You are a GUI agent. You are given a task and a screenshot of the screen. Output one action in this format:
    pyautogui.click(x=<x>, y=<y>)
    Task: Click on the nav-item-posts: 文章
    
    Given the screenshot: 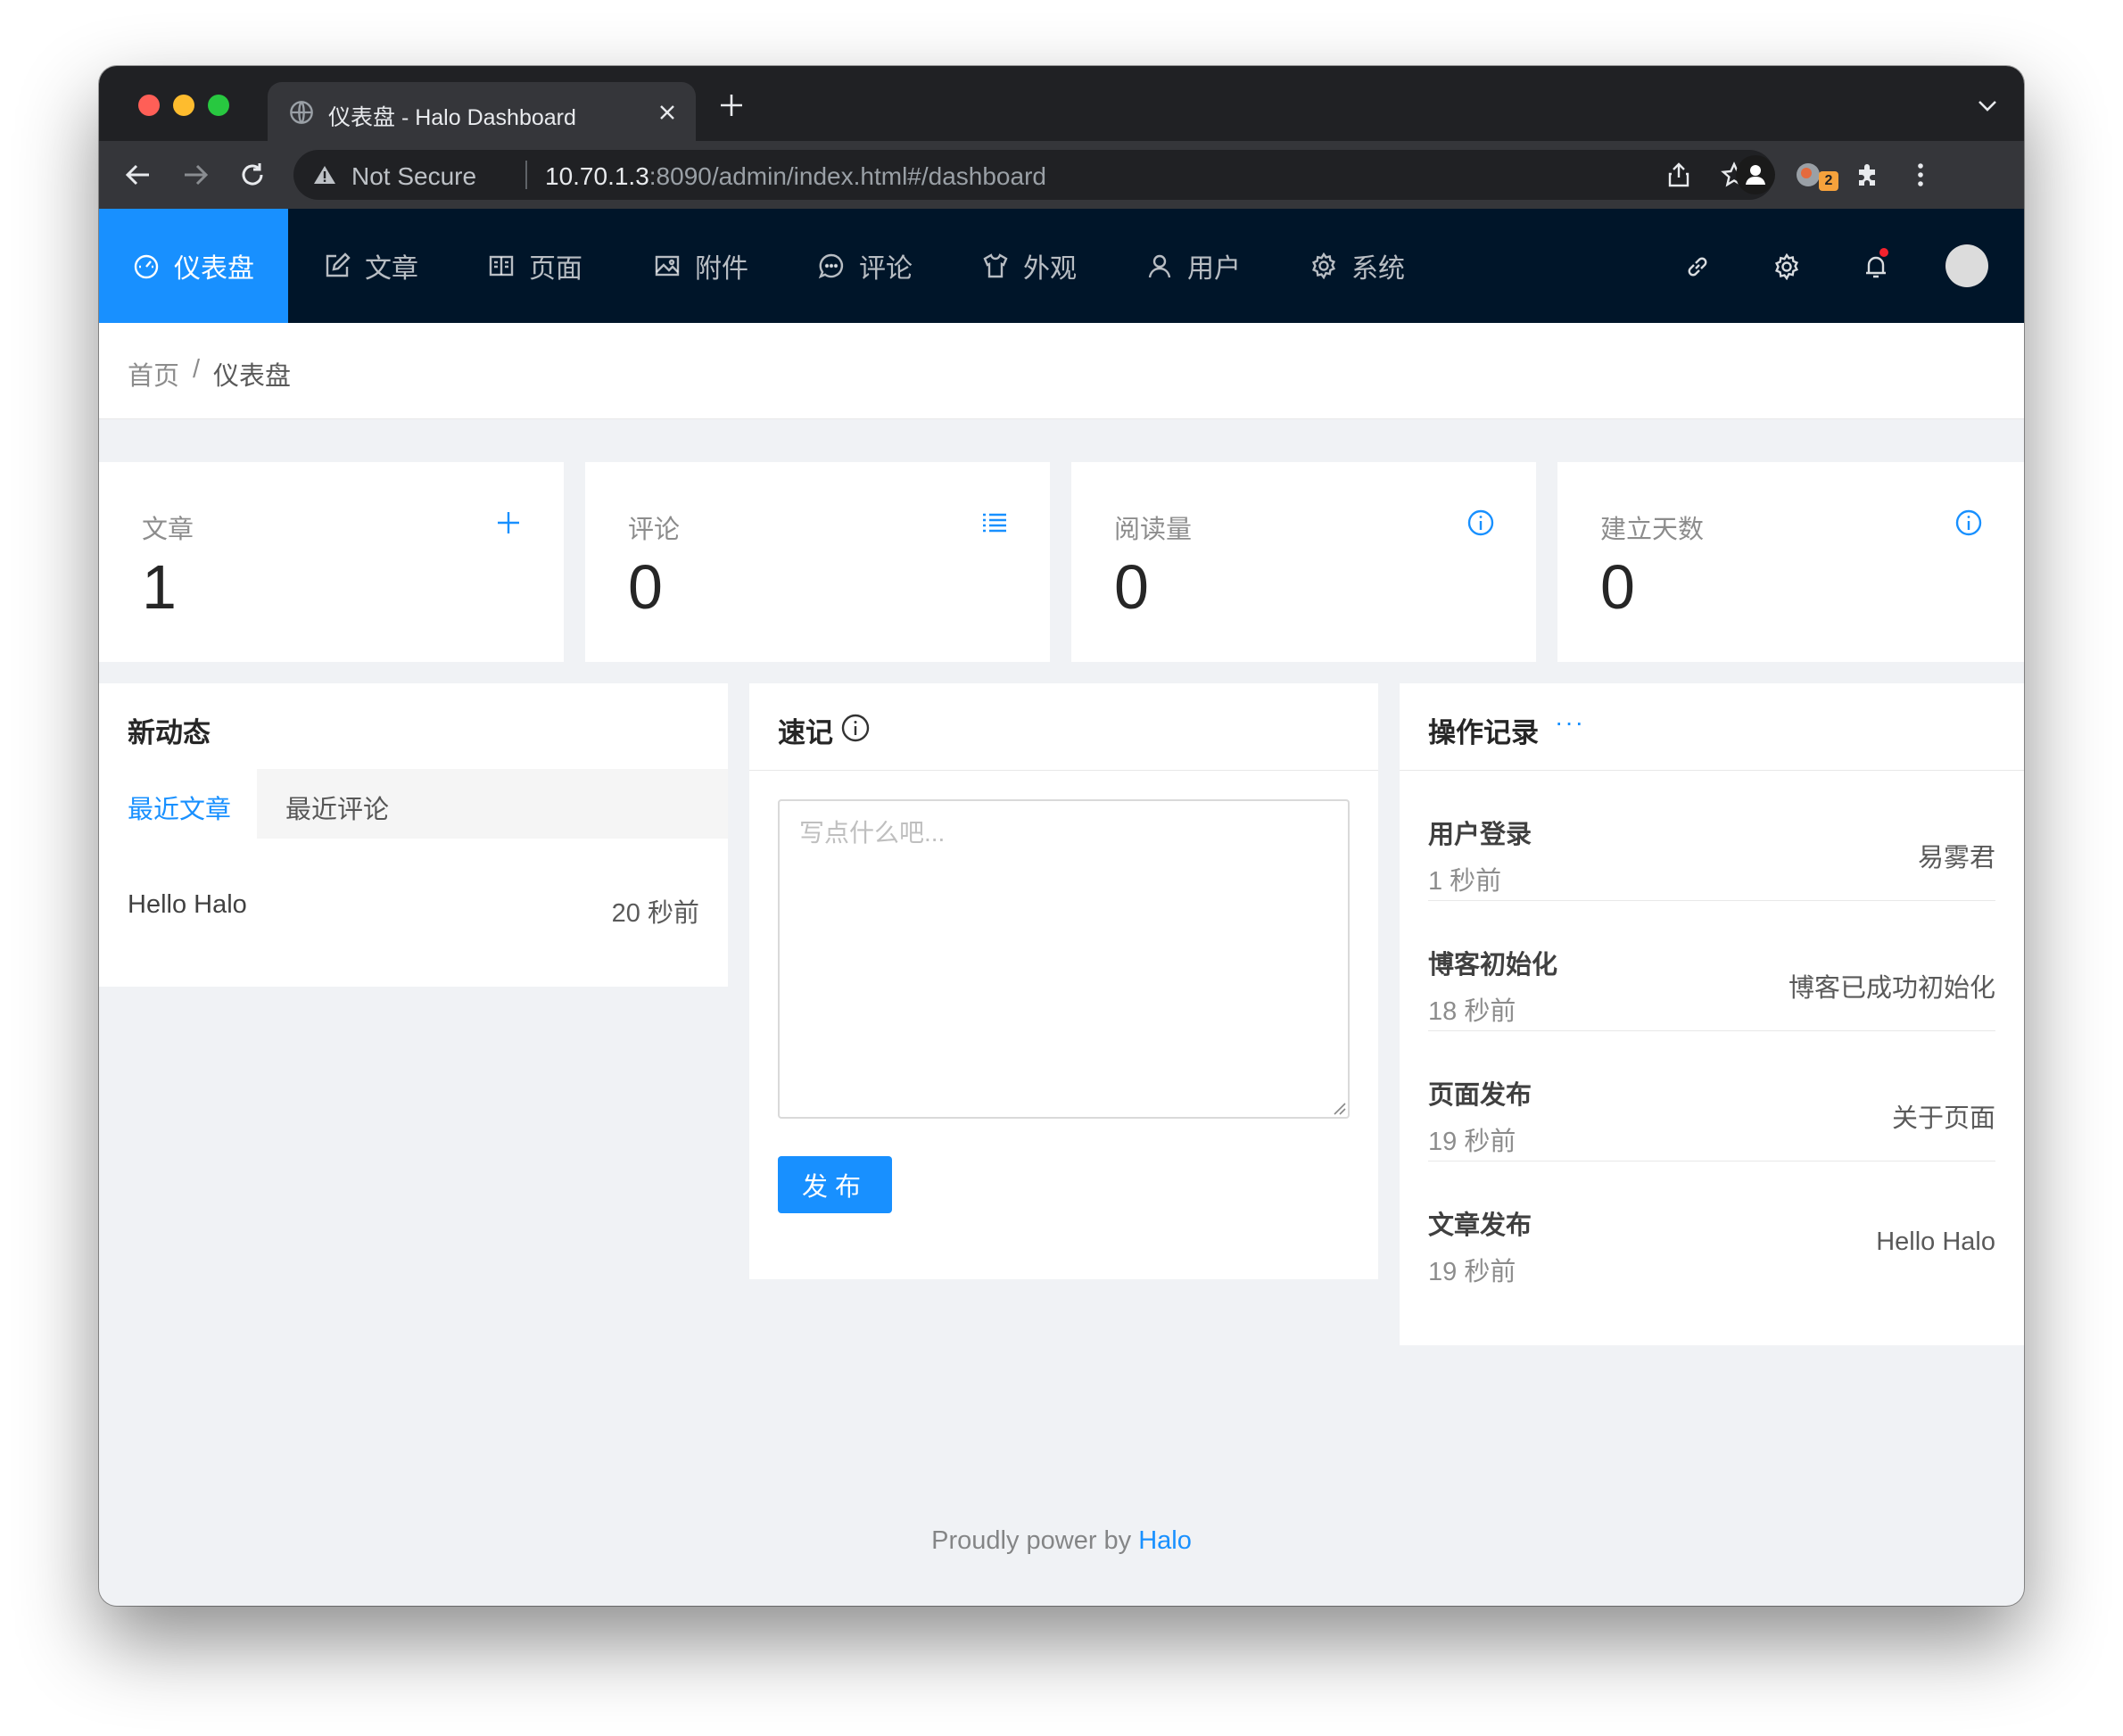 What is the action you would take?
    pyautogui.click(x=371, y=266)
    